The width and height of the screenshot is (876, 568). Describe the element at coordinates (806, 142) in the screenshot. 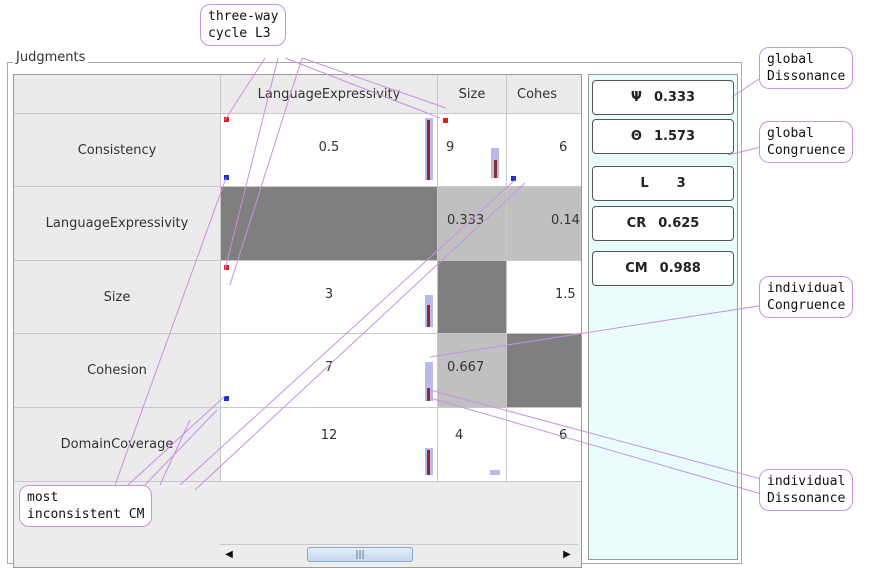

I see `global-congruence-callout: global Congruence` at that location.